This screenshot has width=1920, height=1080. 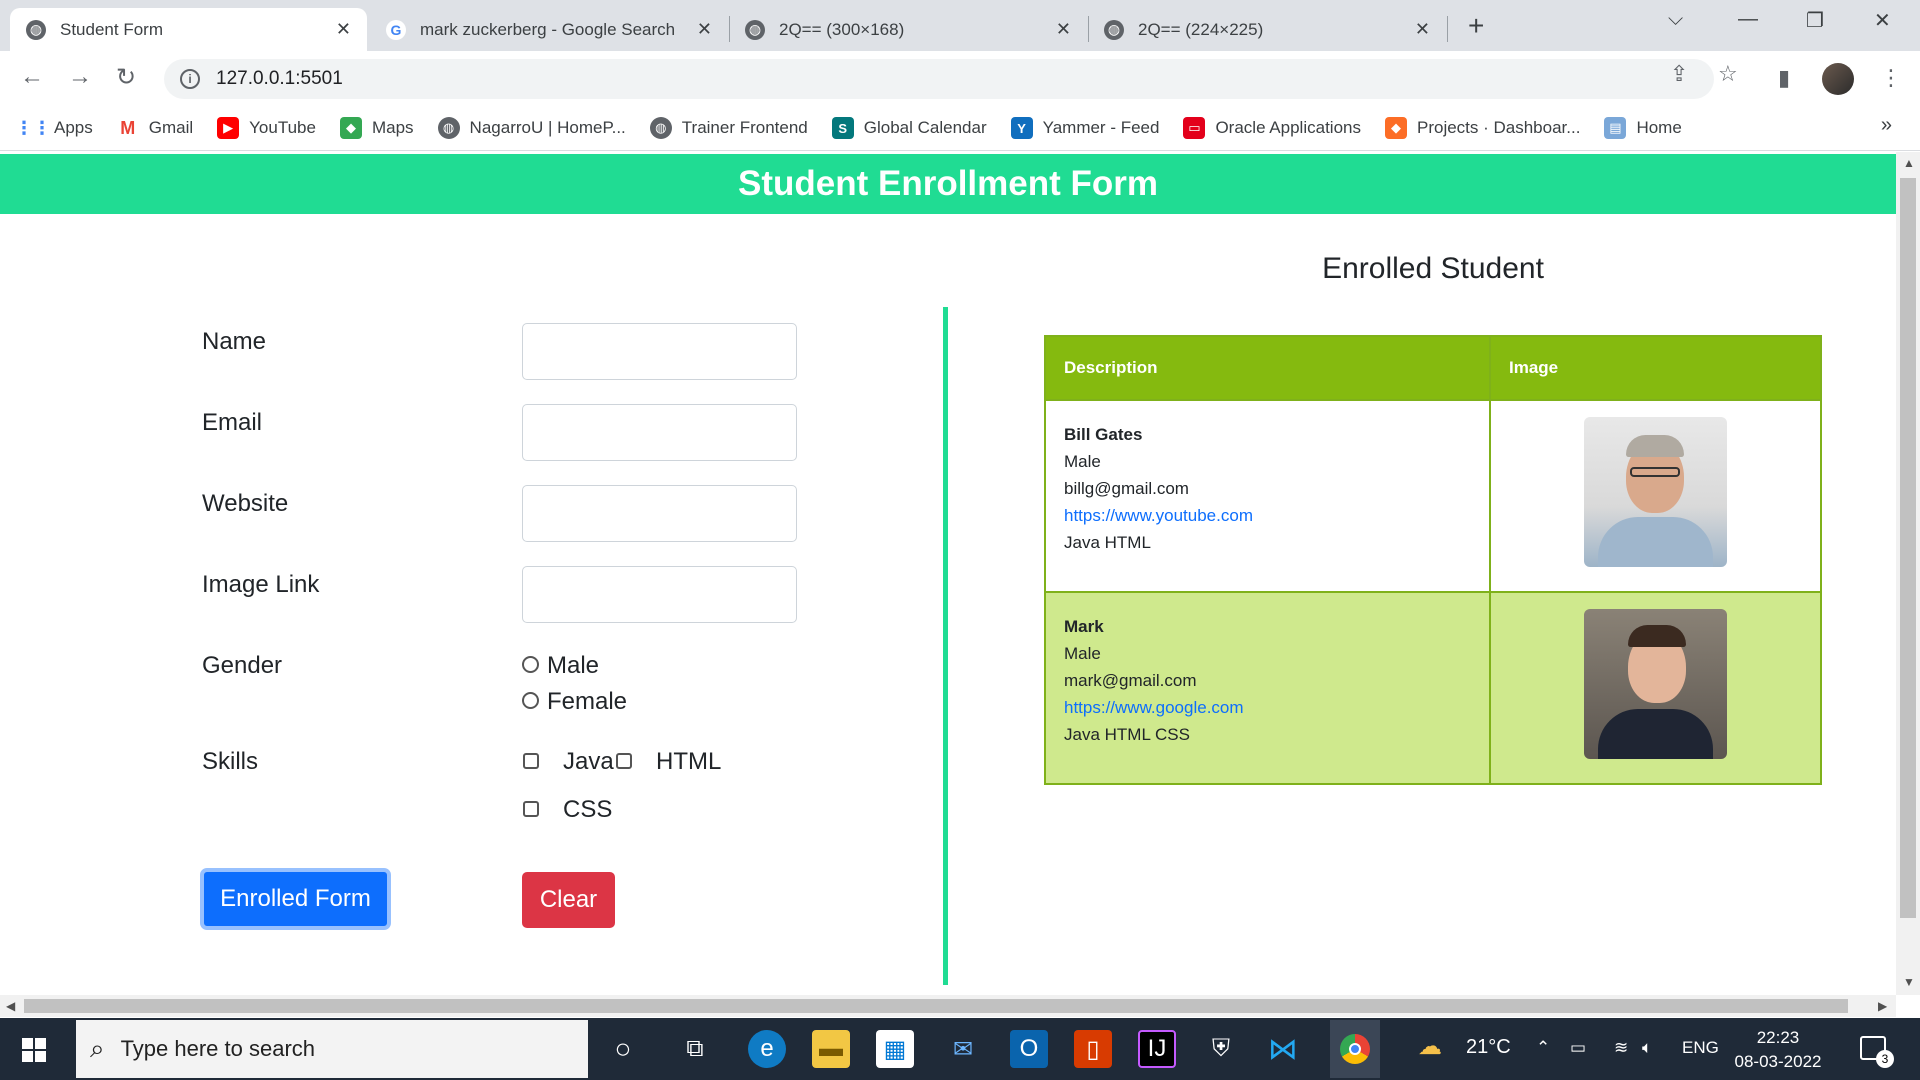 What do you see at coordinates (295, 899) in the screenshot?
I see `enrolled-form-button: Enrolled Form` at bounding box center [295, 899].